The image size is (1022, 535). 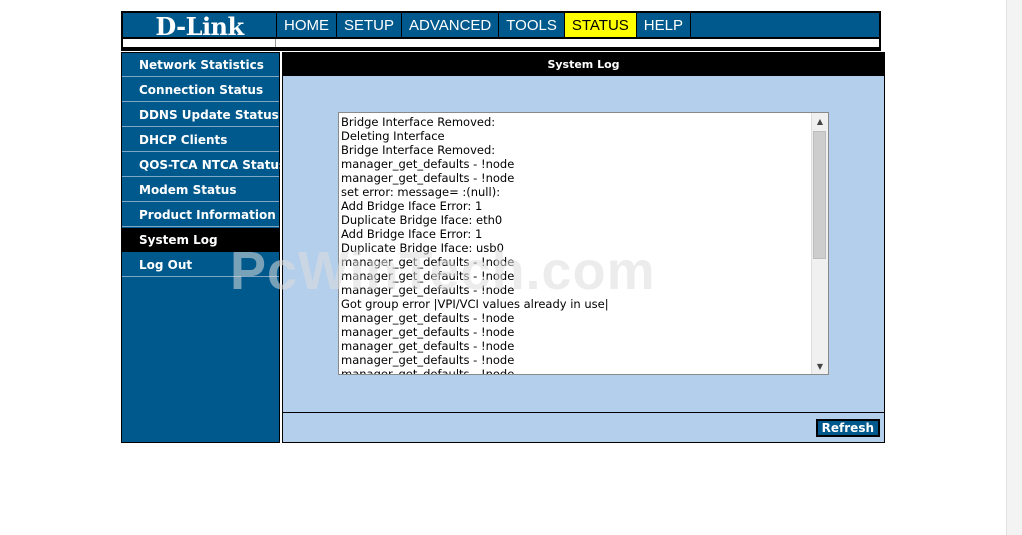 What do you see at coordinates (422, 220) in the screenshot?
I see `log-line: Duplicate Bridge Iface: eth0` at bounding box center [422, 220].